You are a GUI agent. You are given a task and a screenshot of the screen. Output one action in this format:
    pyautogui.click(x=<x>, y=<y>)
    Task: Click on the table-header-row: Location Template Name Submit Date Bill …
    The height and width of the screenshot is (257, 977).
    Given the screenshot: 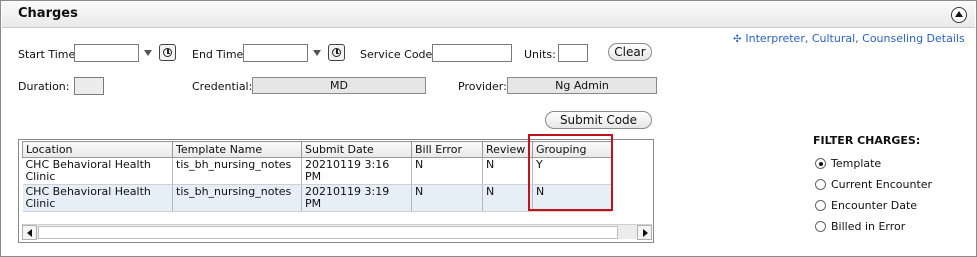 What is the action you would take?
    pyautogui.click(x=317, y=149)
    